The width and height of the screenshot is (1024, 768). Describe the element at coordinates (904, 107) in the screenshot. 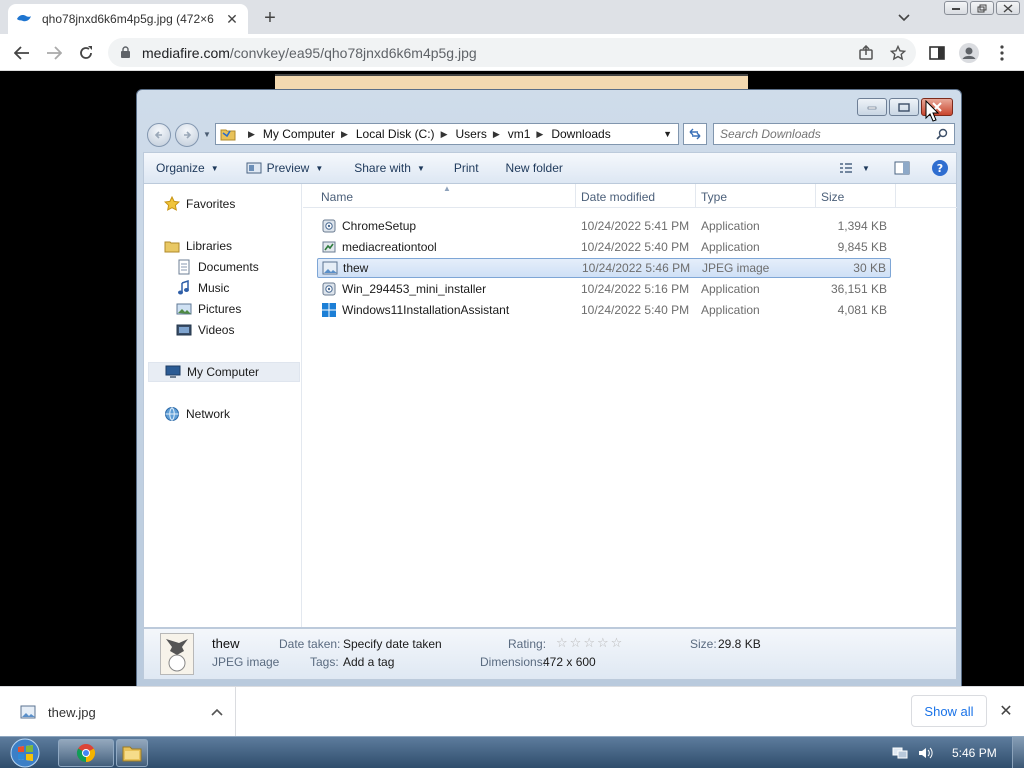

I see `explorer-maximize-button` at that location.